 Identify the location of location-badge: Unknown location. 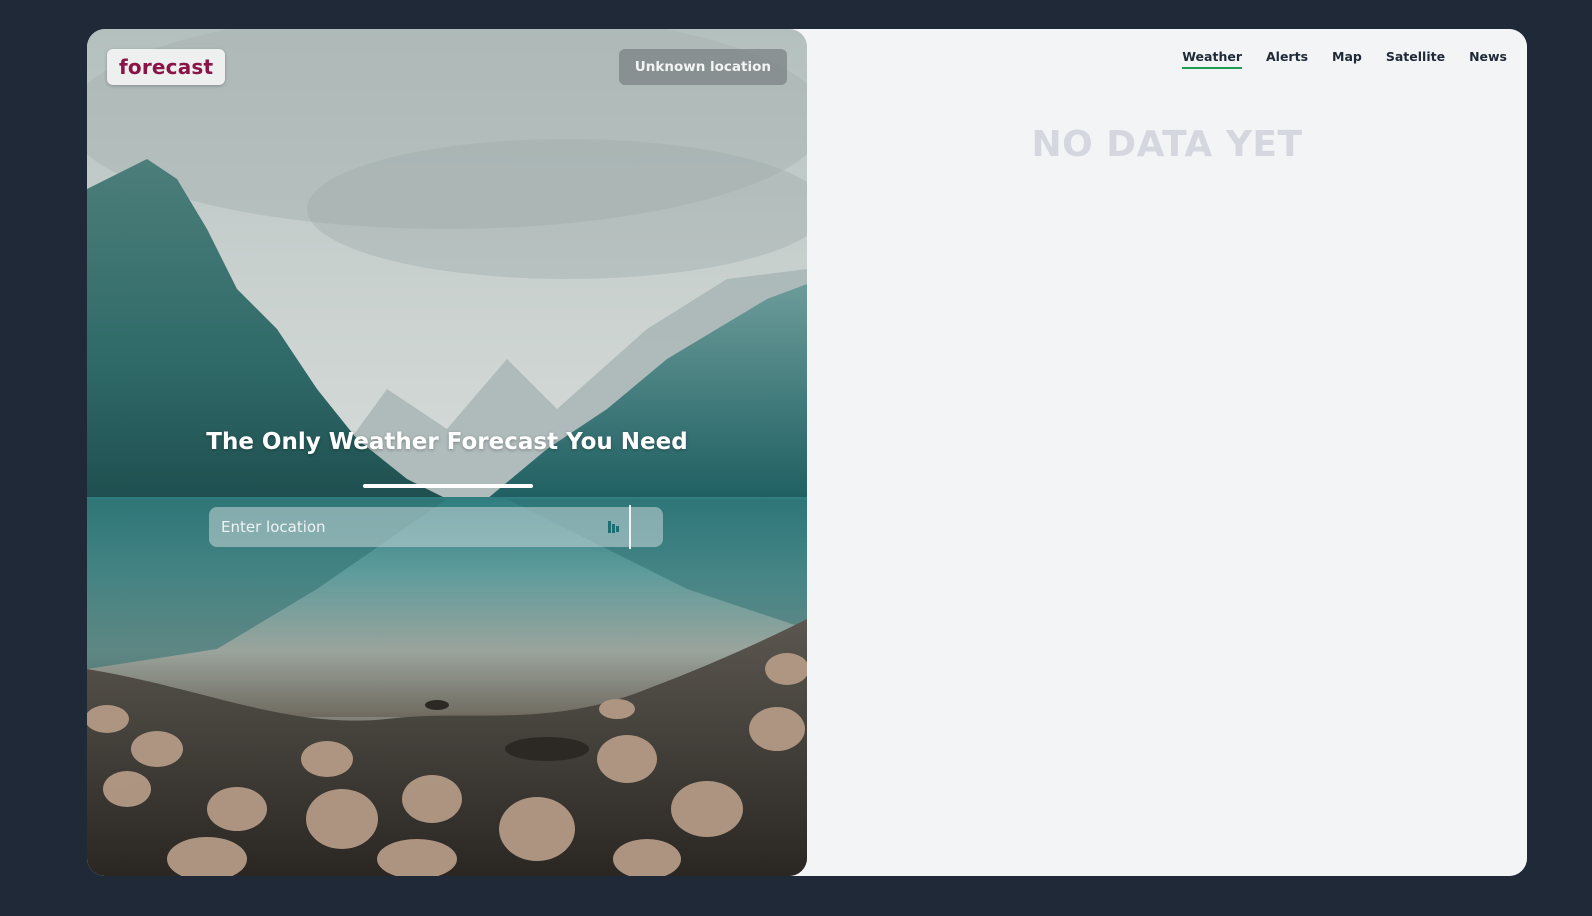
(702, 67).